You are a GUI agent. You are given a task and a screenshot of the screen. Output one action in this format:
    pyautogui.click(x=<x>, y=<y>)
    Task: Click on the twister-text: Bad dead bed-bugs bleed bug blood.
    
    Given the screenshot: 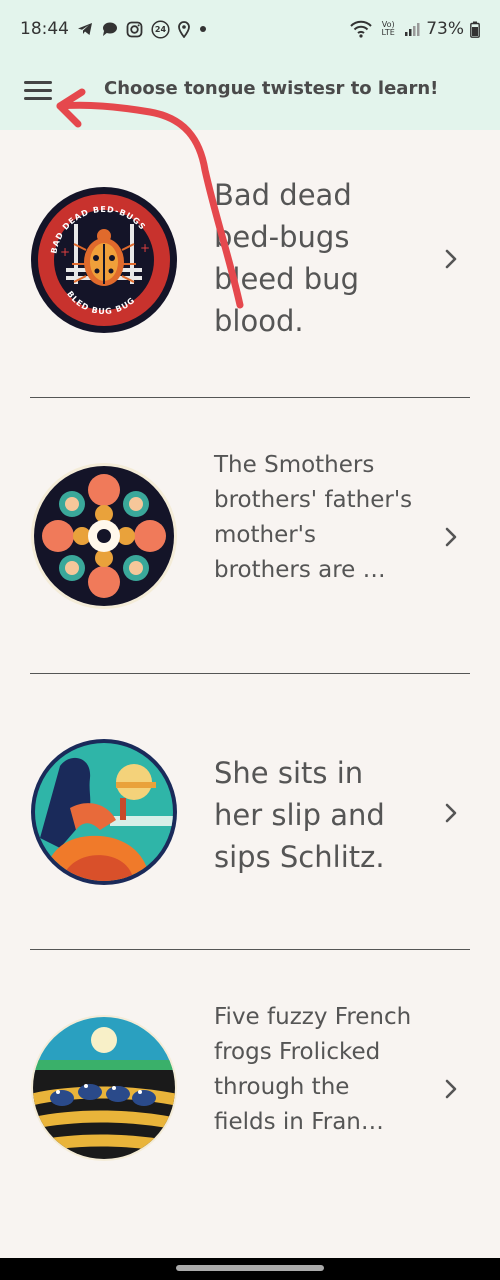 What is the action you would take?
    pyautogui.click(x=286, y=258)
    